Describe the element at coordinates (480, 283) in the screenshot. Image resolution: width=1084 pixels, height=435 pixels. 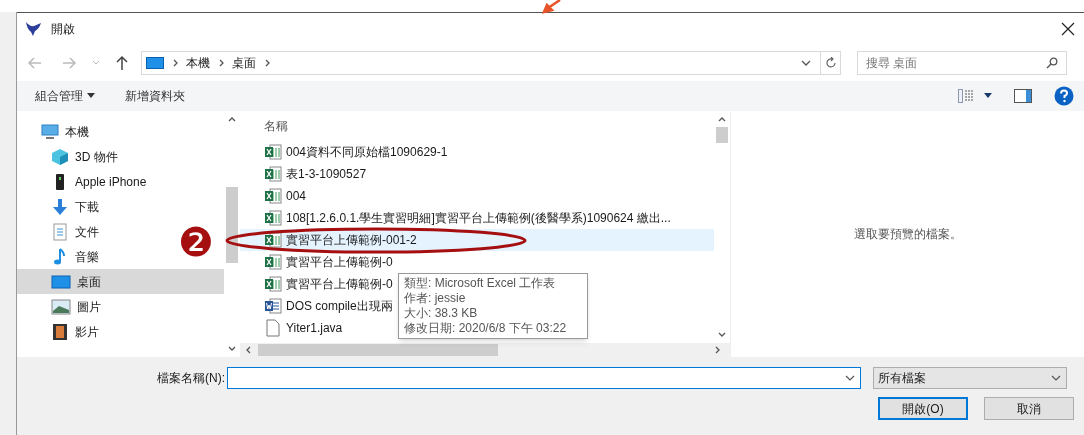
I see `tooltip-line: 類型: Microsoft Excel 工作表` at that location.